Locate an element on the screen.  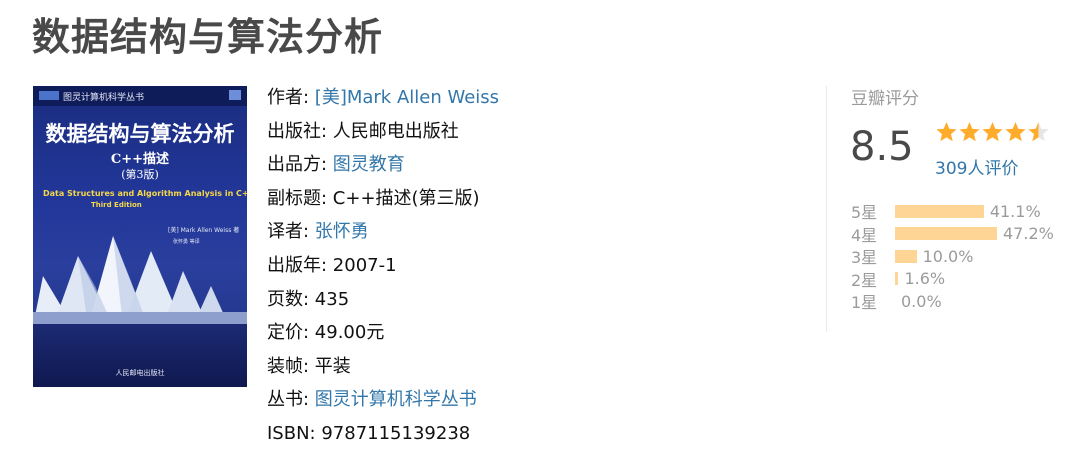
cover-edition: (第3版) is located at coordinates (140, 174).